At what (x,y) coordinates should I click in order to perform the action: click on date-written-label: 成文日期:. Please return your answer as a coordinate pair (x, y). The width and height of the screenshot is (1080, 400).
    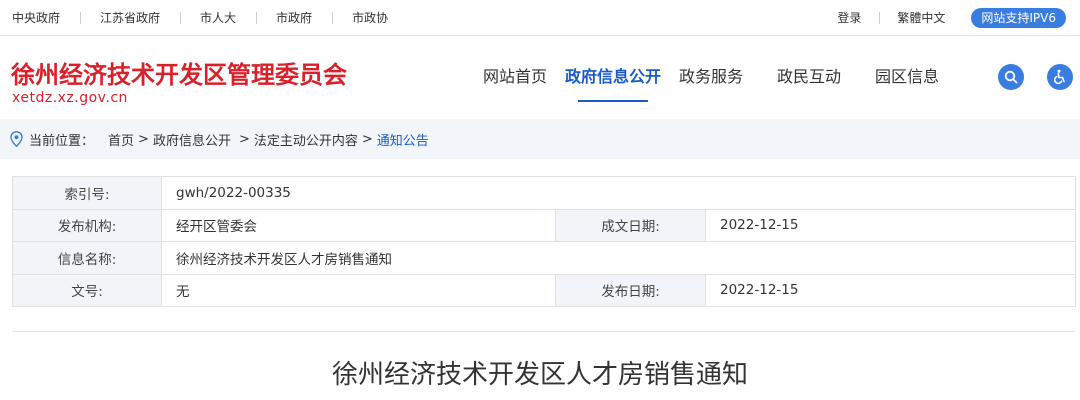
    Looking at the image, I should click on (630, 225).